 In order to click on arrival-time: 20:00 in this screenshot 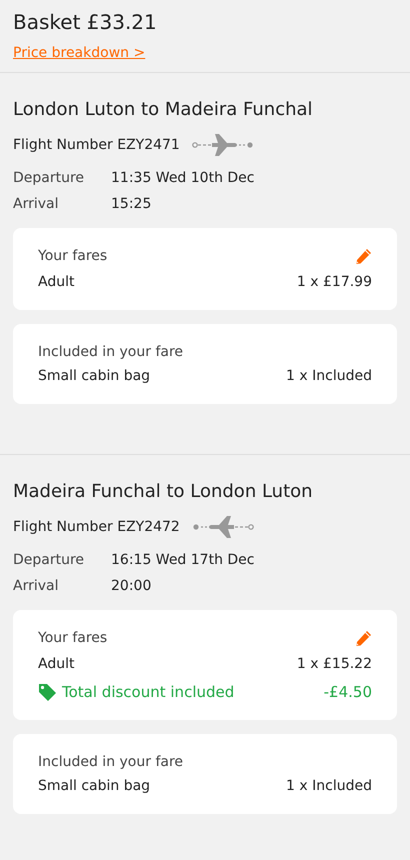, I will do `click(131, 586)`.